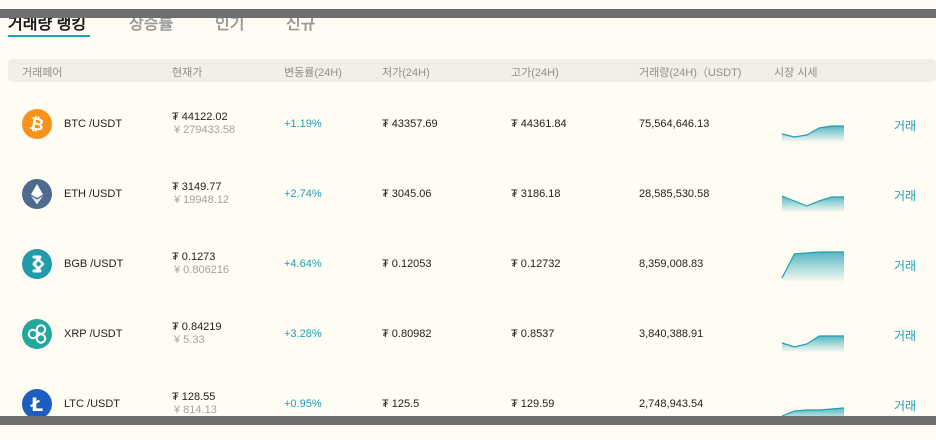  I want to click on change-24h: +4.64%, so click(303, 264).